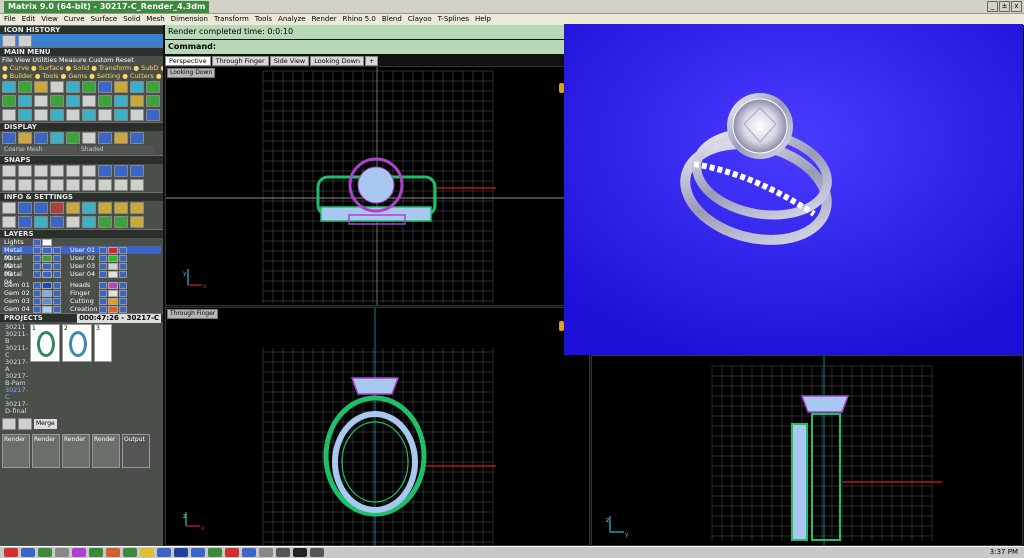  Describe the element at coordinates (49, 19) in the screenshot. I see `menu-view: View` at that location.